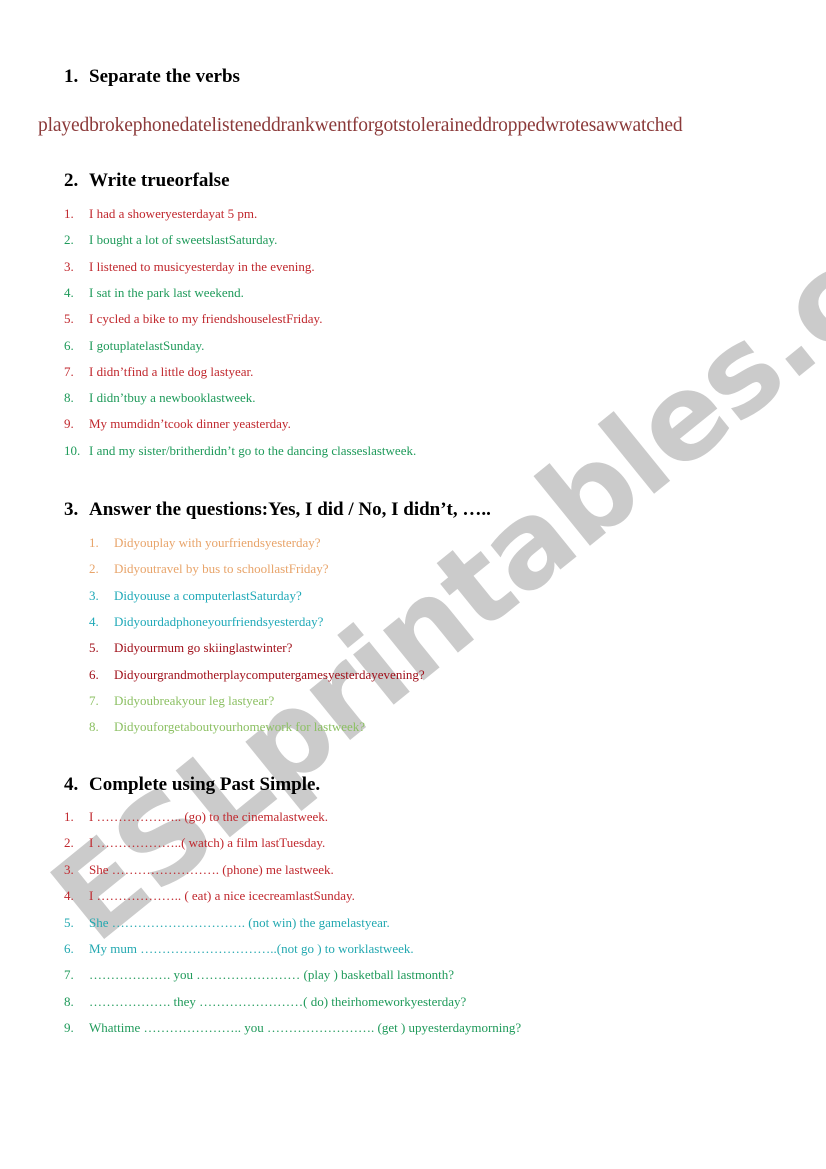  I want to click on question-item: 1. Didyouplay with yourfriendsyesterday?, so click(205, 543).